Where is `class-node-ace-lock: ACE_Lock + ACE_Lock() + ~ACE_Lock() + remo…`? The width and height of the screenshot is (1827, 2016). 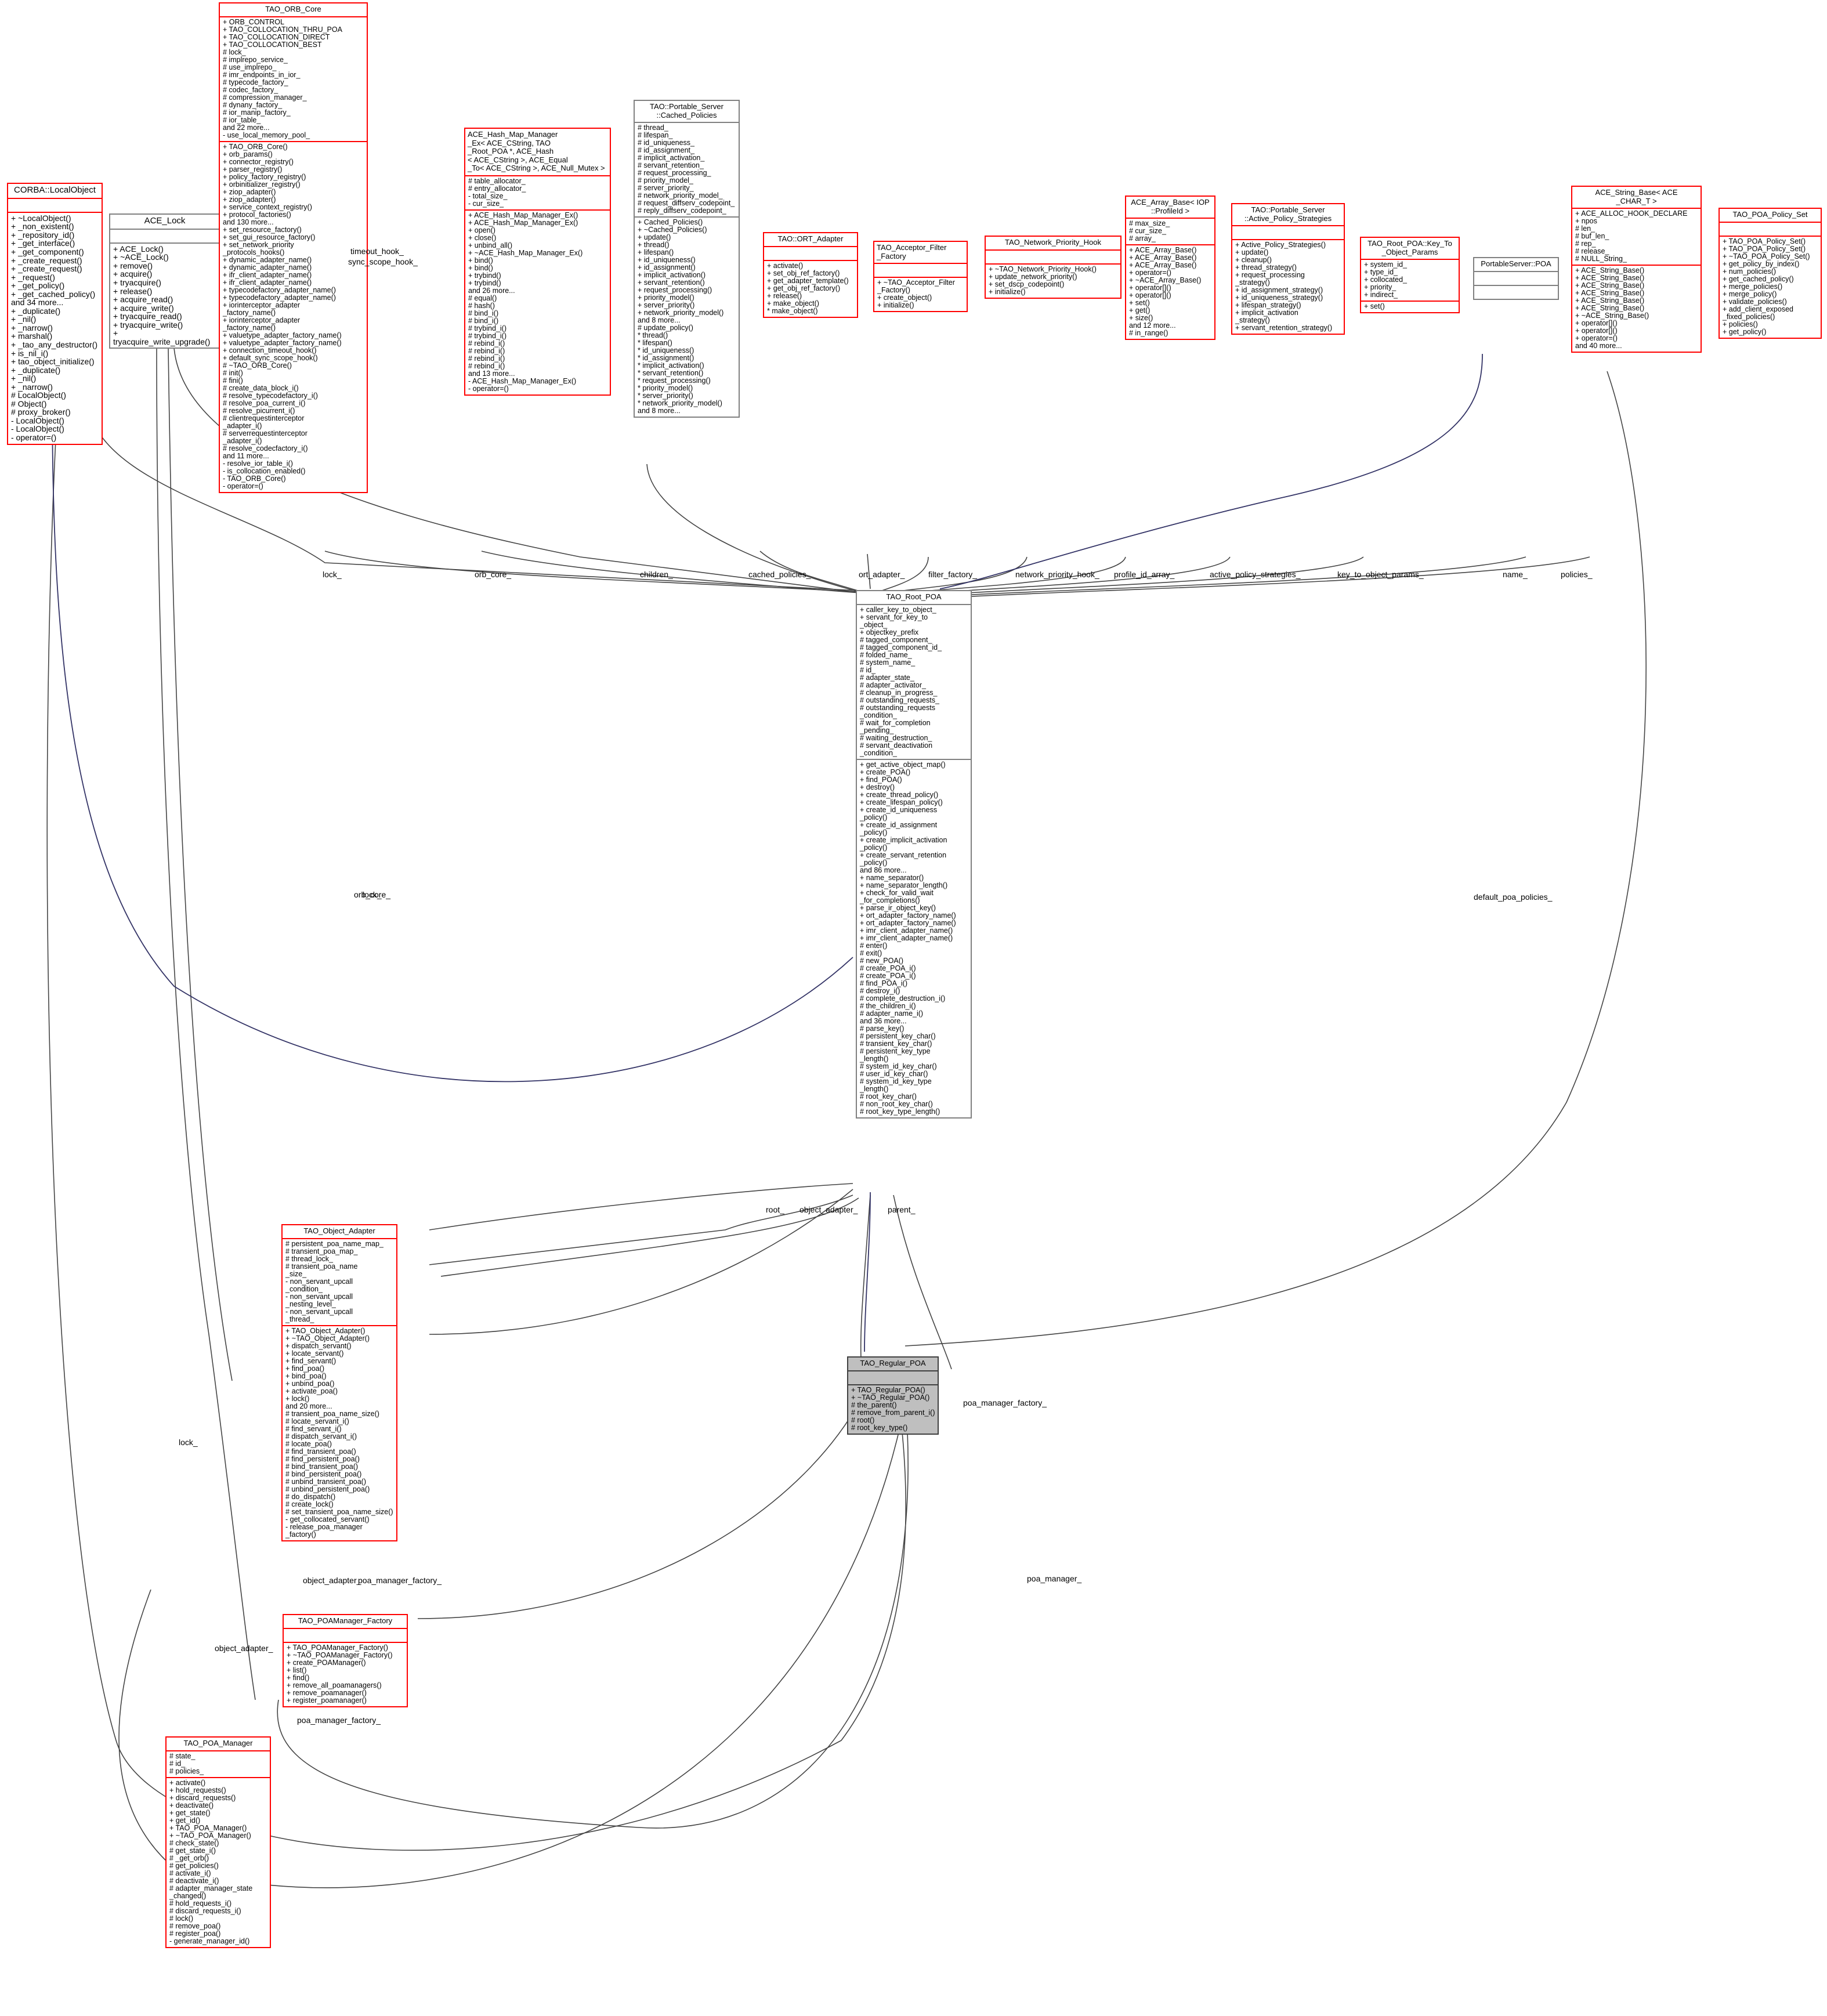 class-node-ace-lock: ACE_Lock + ACE_Lock() + ~ACE_Lock() + remo… is located at coordinates (165, 281).